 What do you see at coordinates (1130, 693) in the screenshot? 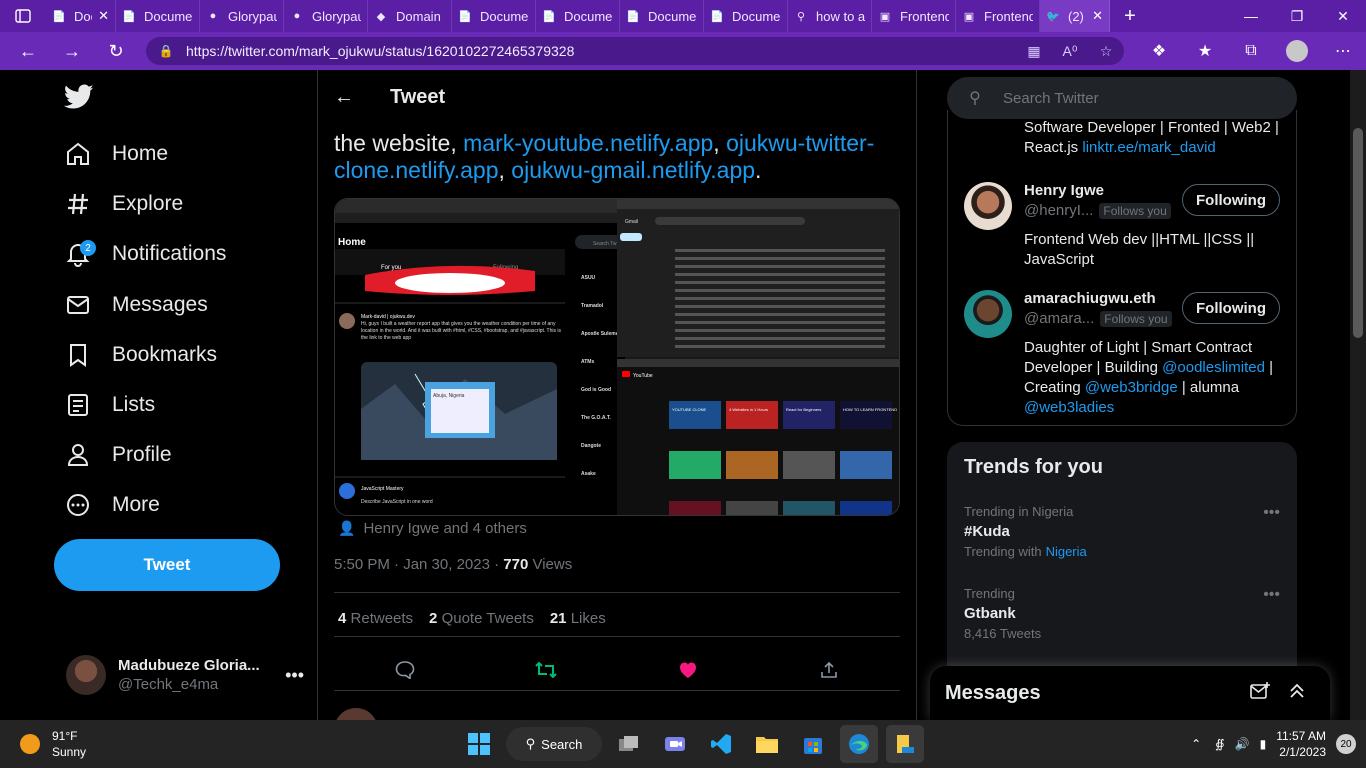
I see `messages-drawer: Messages` at bounding box center [1130, 693].